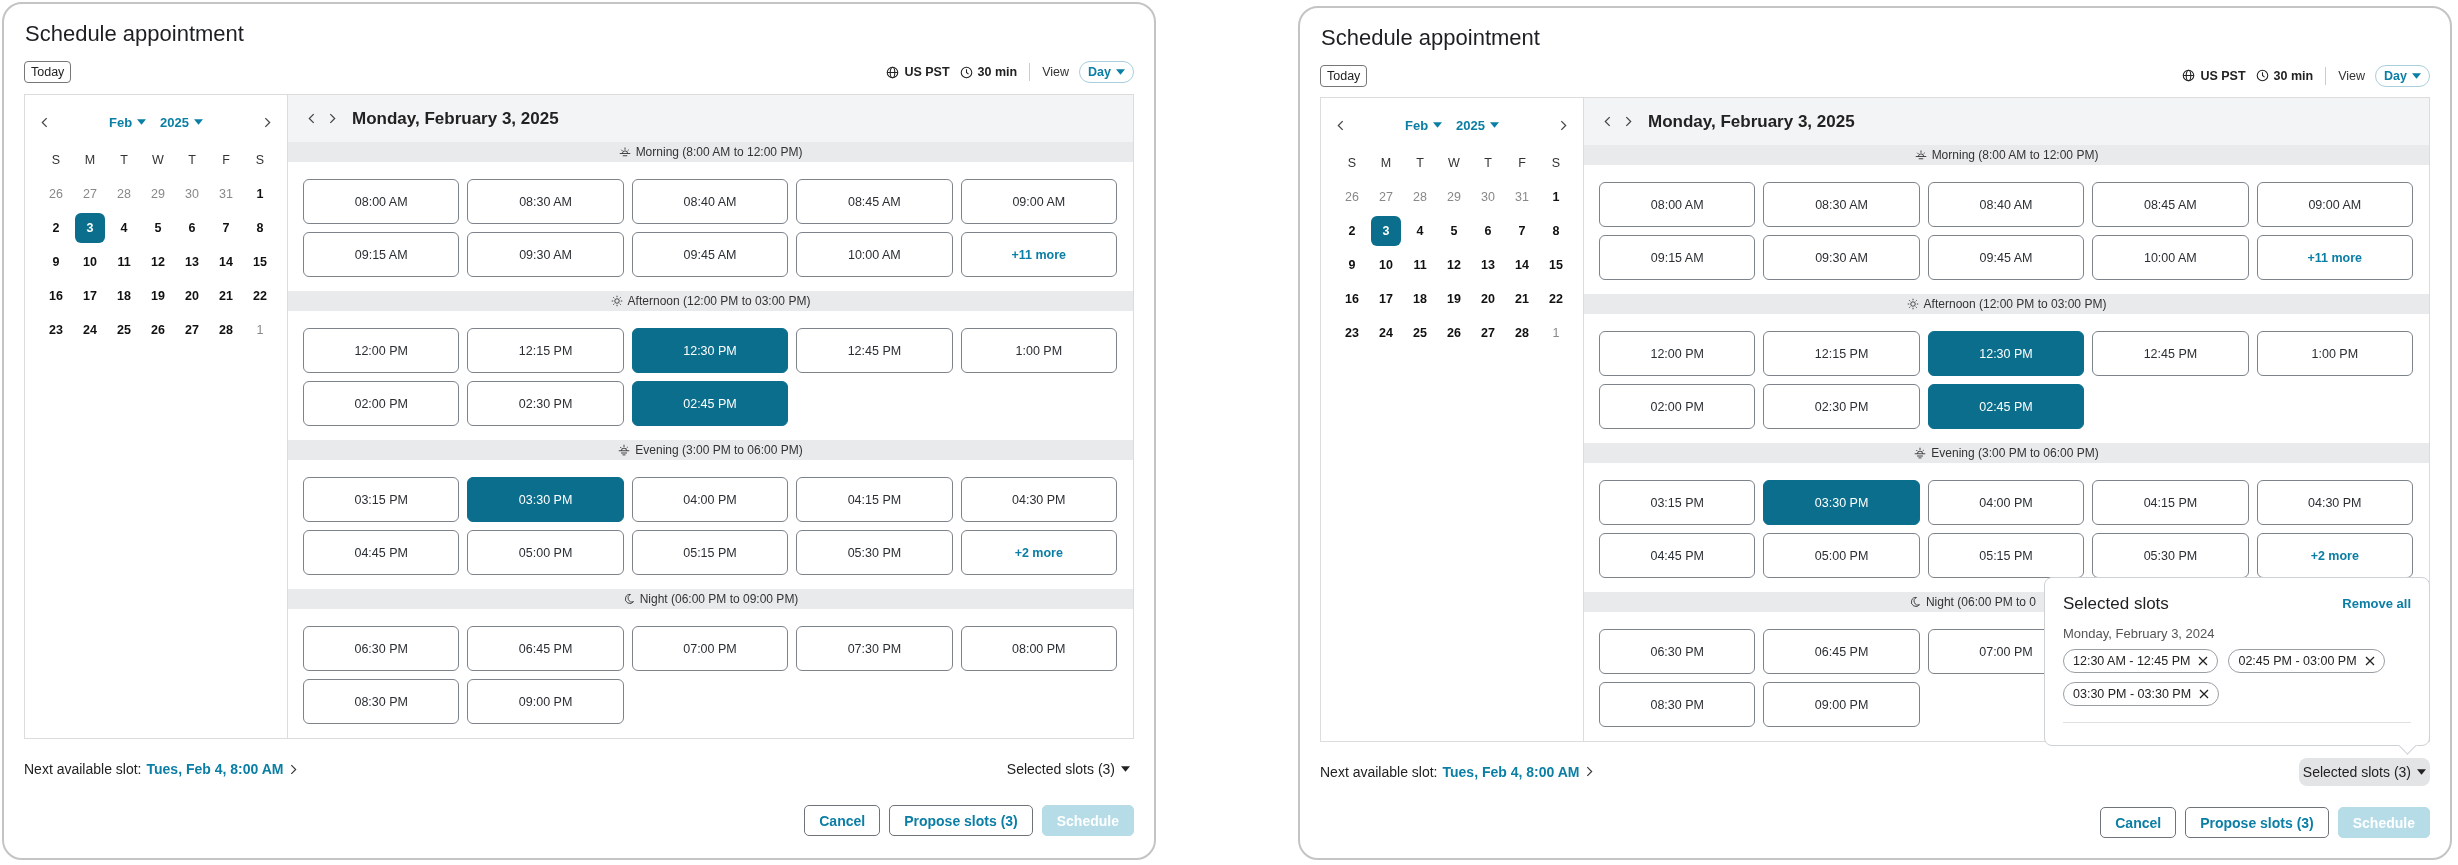 This screenshot has width=2458, height=865. Describe the element at coordinates (2170, 258) in the screenshot. I see `time-slot: 10:00 AM` at that location.